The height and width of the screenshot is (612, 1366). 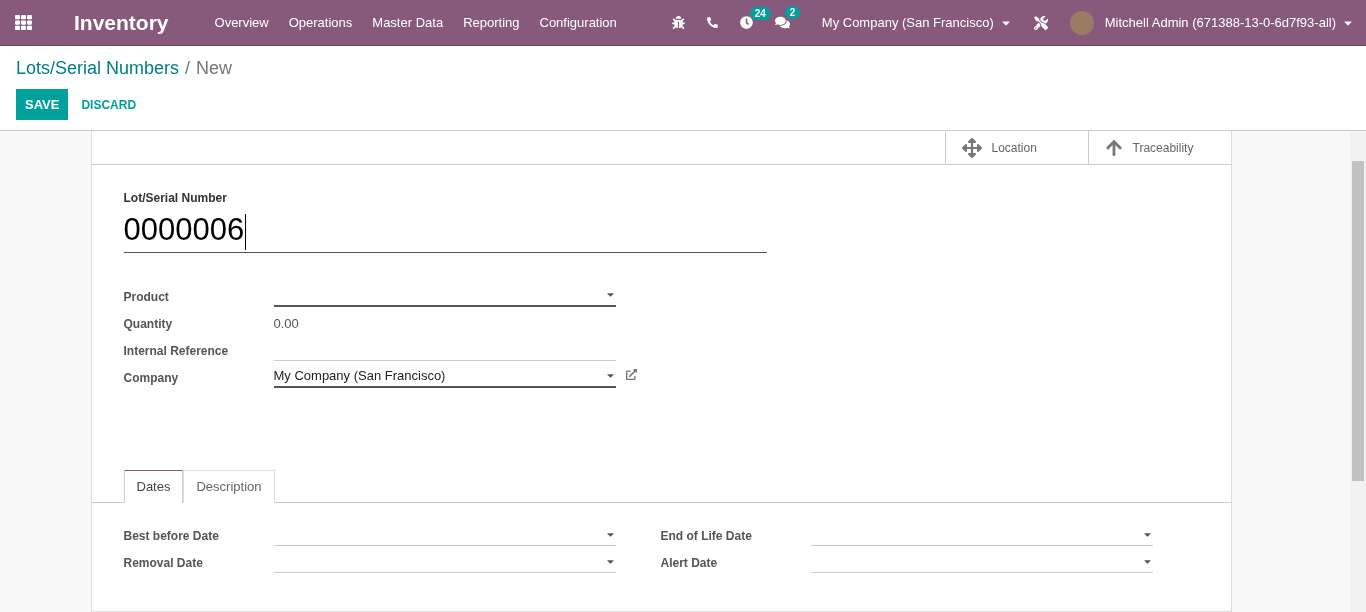 I want to click on breadcrumb-link: Lots/Serial Numbers, so click(x=98, y=68).